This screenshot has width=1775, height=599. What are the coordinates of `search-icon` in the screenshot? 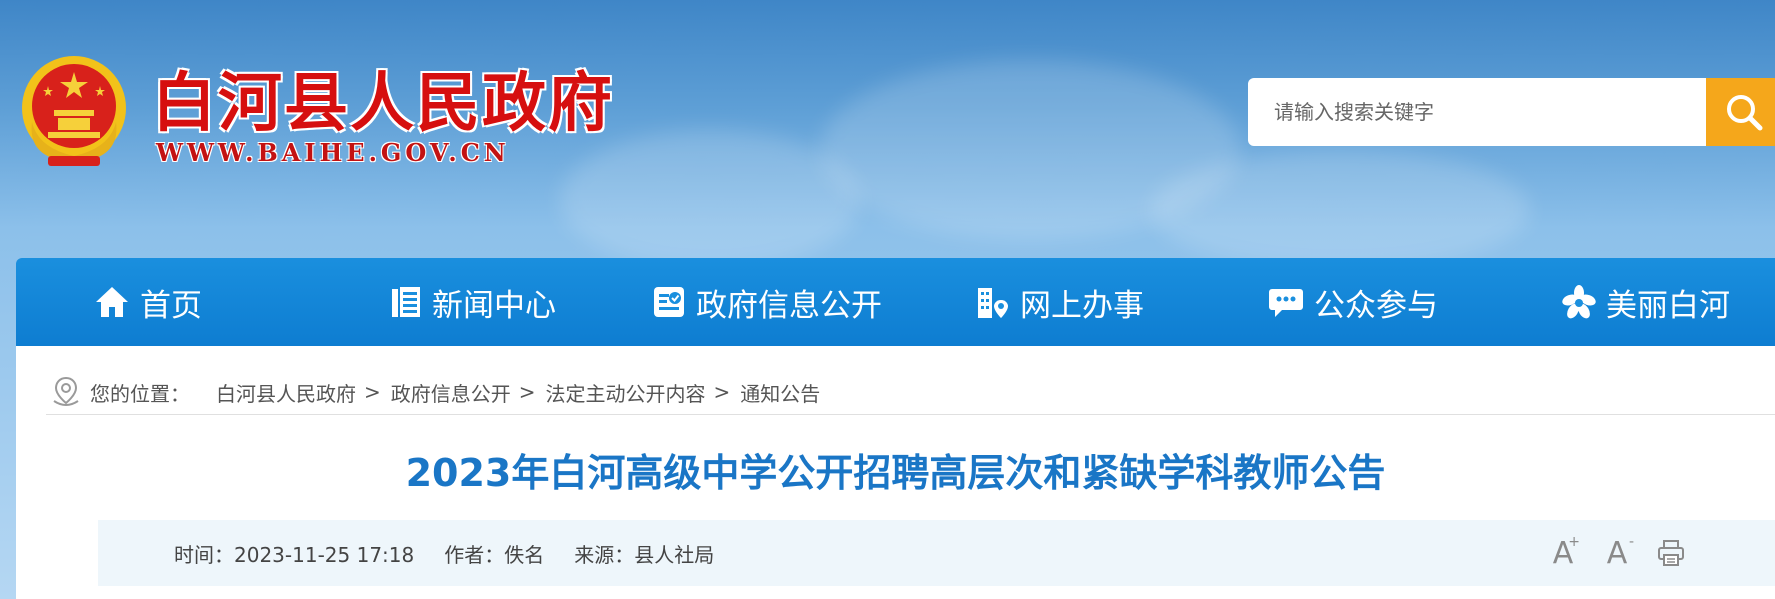 It's located at (1745, 113).